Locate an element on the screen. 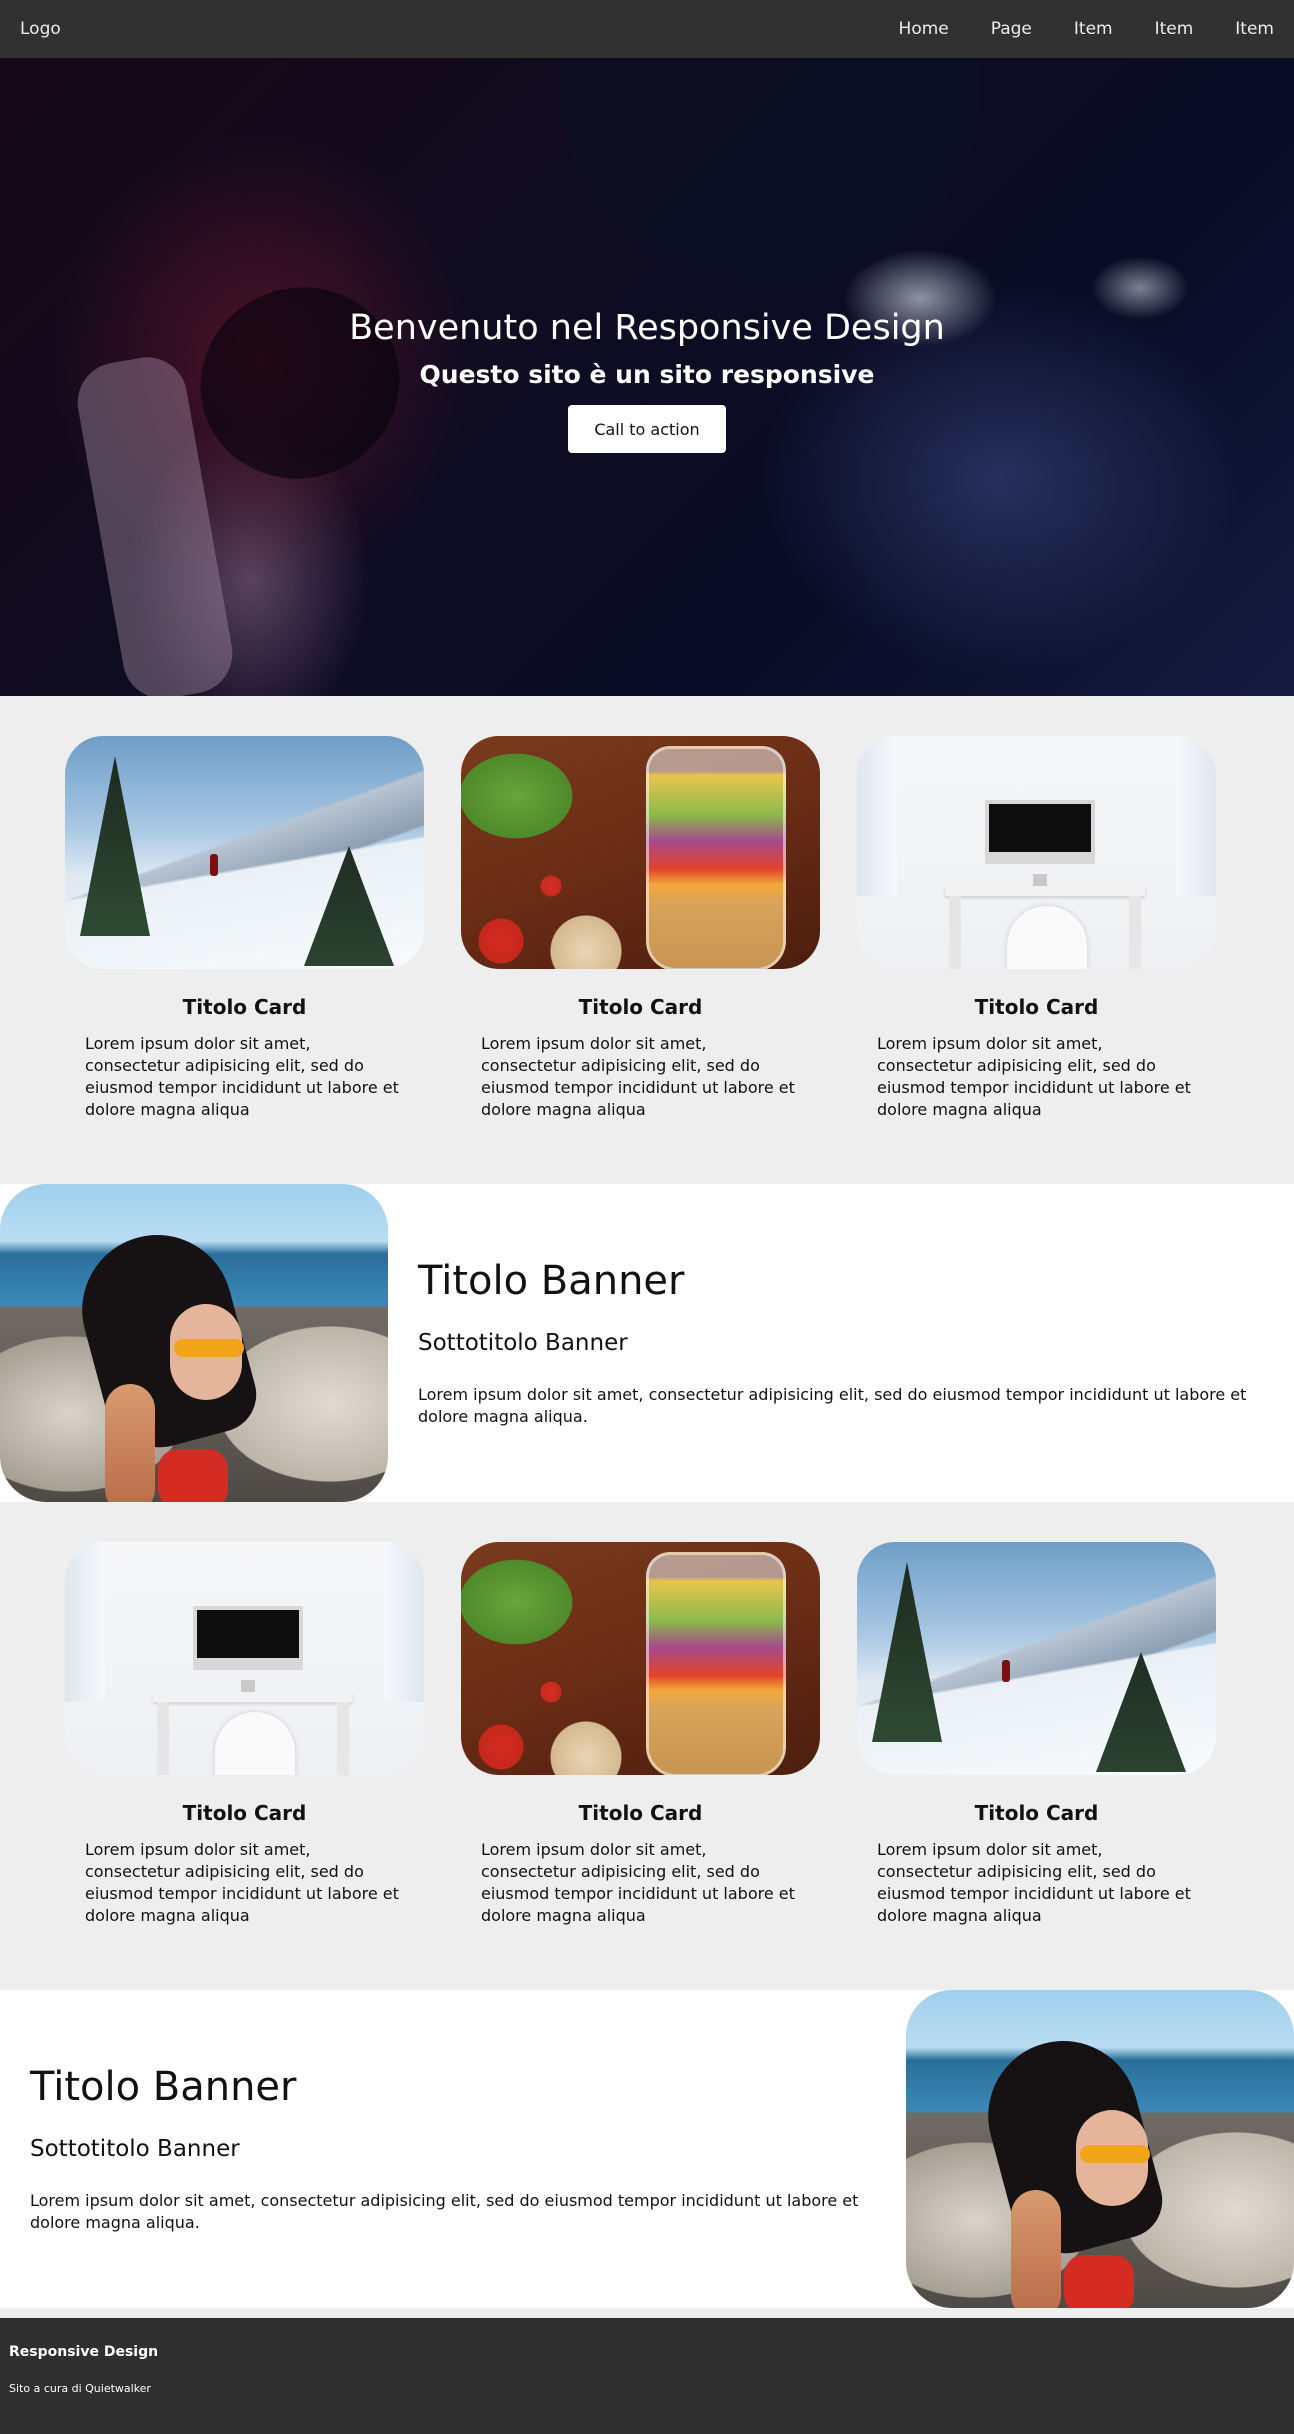  hero-title: Benvenuto nel Responsive Design is located at coordinates (647, 328).